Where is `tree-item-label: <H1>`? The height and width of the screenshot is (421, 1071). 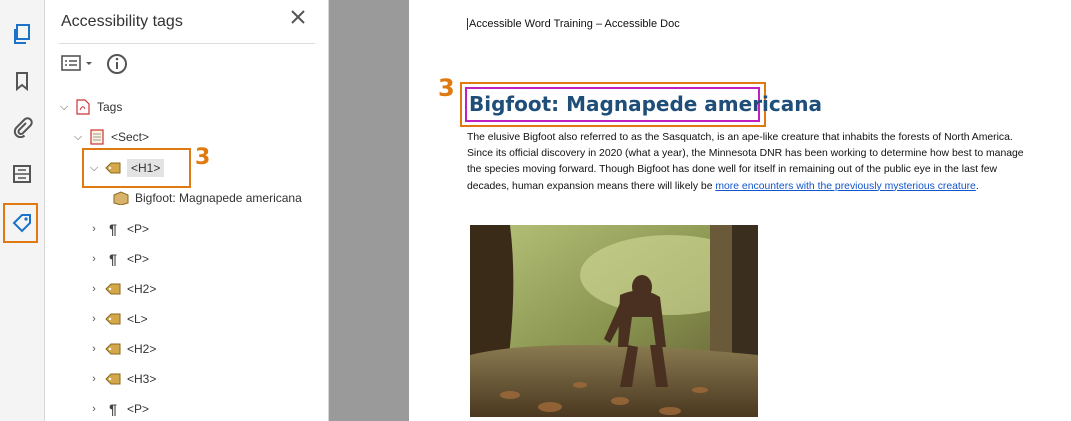 tree-item-label: <H1> is located at coordinates (146, 168).